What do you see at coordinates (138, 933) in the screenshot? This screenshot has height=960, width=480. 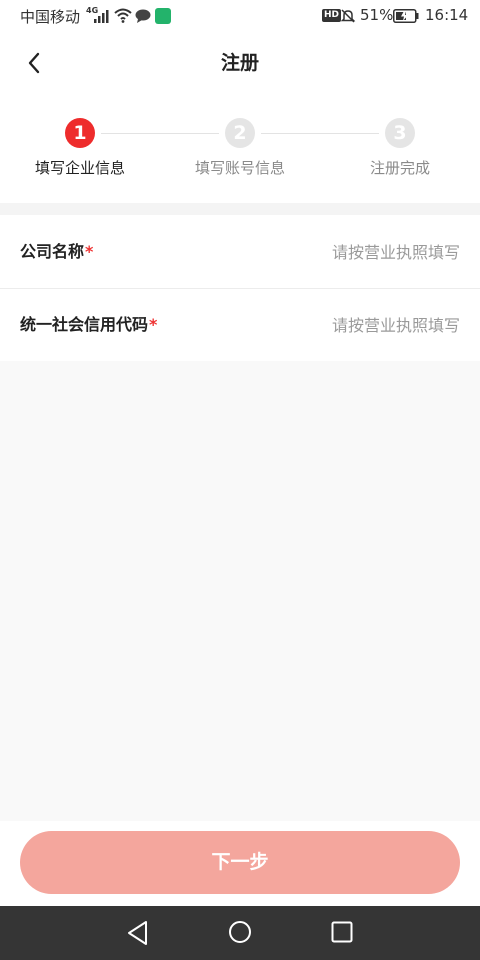 I see `nav-back-icon` at bounding box center [138, 933].